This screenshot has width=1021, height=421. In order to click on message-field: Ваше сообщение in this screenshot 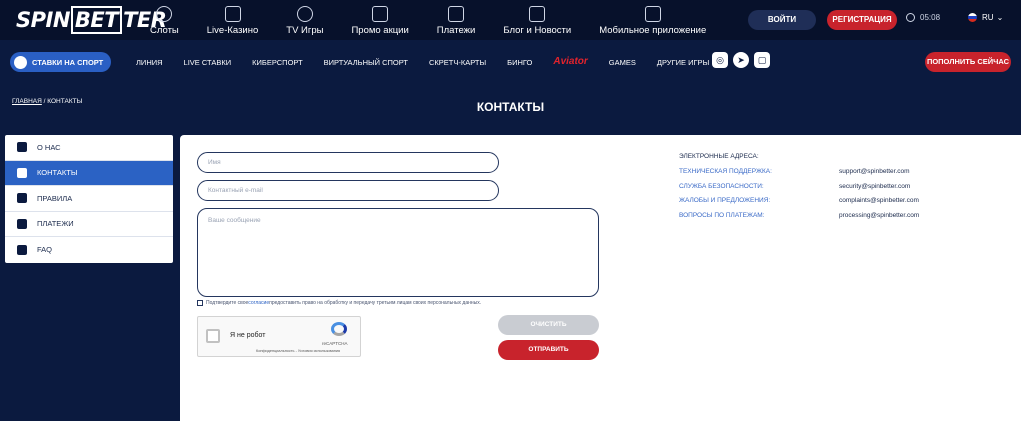, I will do `click(398, 252)`.